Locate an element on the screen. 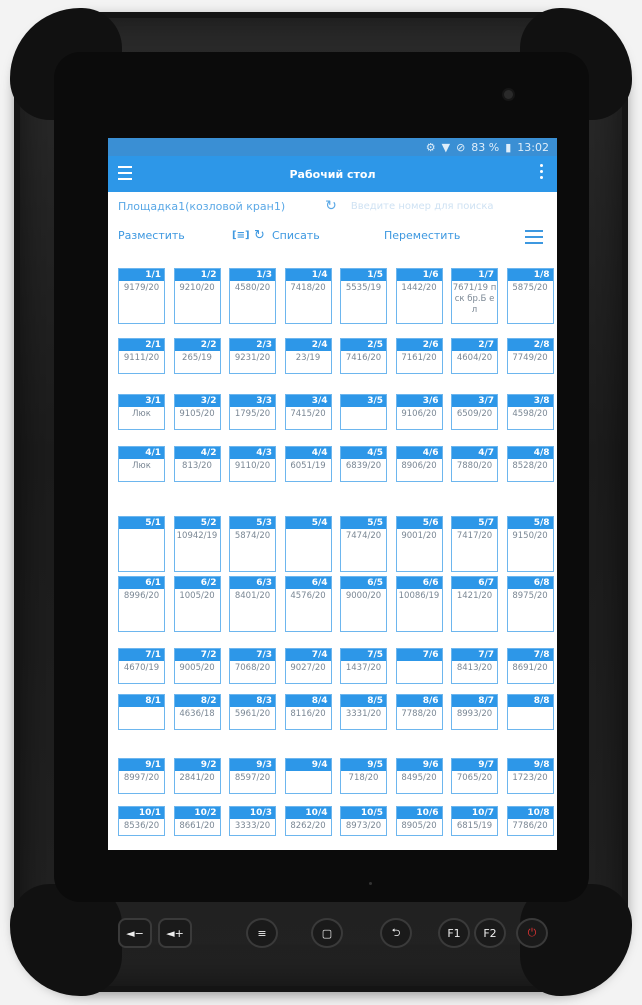 The image size is (642, 1005). storage-cell: 1/3 4580/20 is located at coordinates (252, 296).